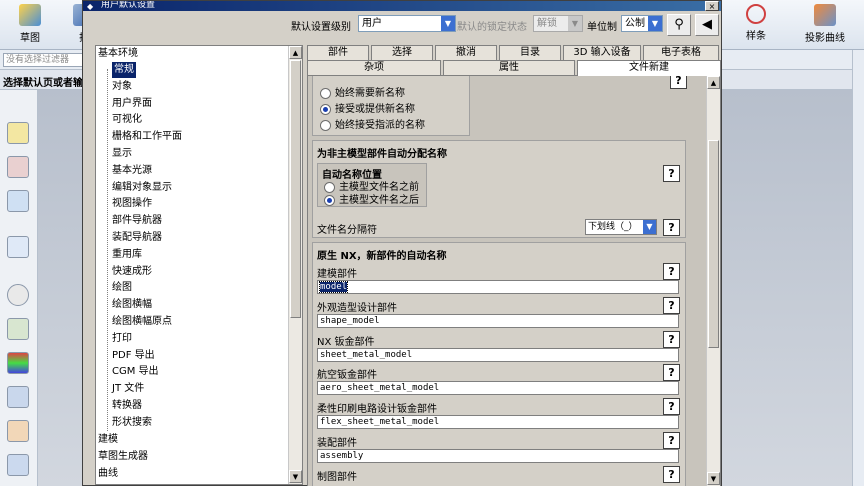 The height and width of the screenshot is (486, 864). What do you see at coordinates (402, 6) in the screenshot?
I see `dialog-titlebar: ◆ 用户默认设置 ×` at bounding box center [402, 6].